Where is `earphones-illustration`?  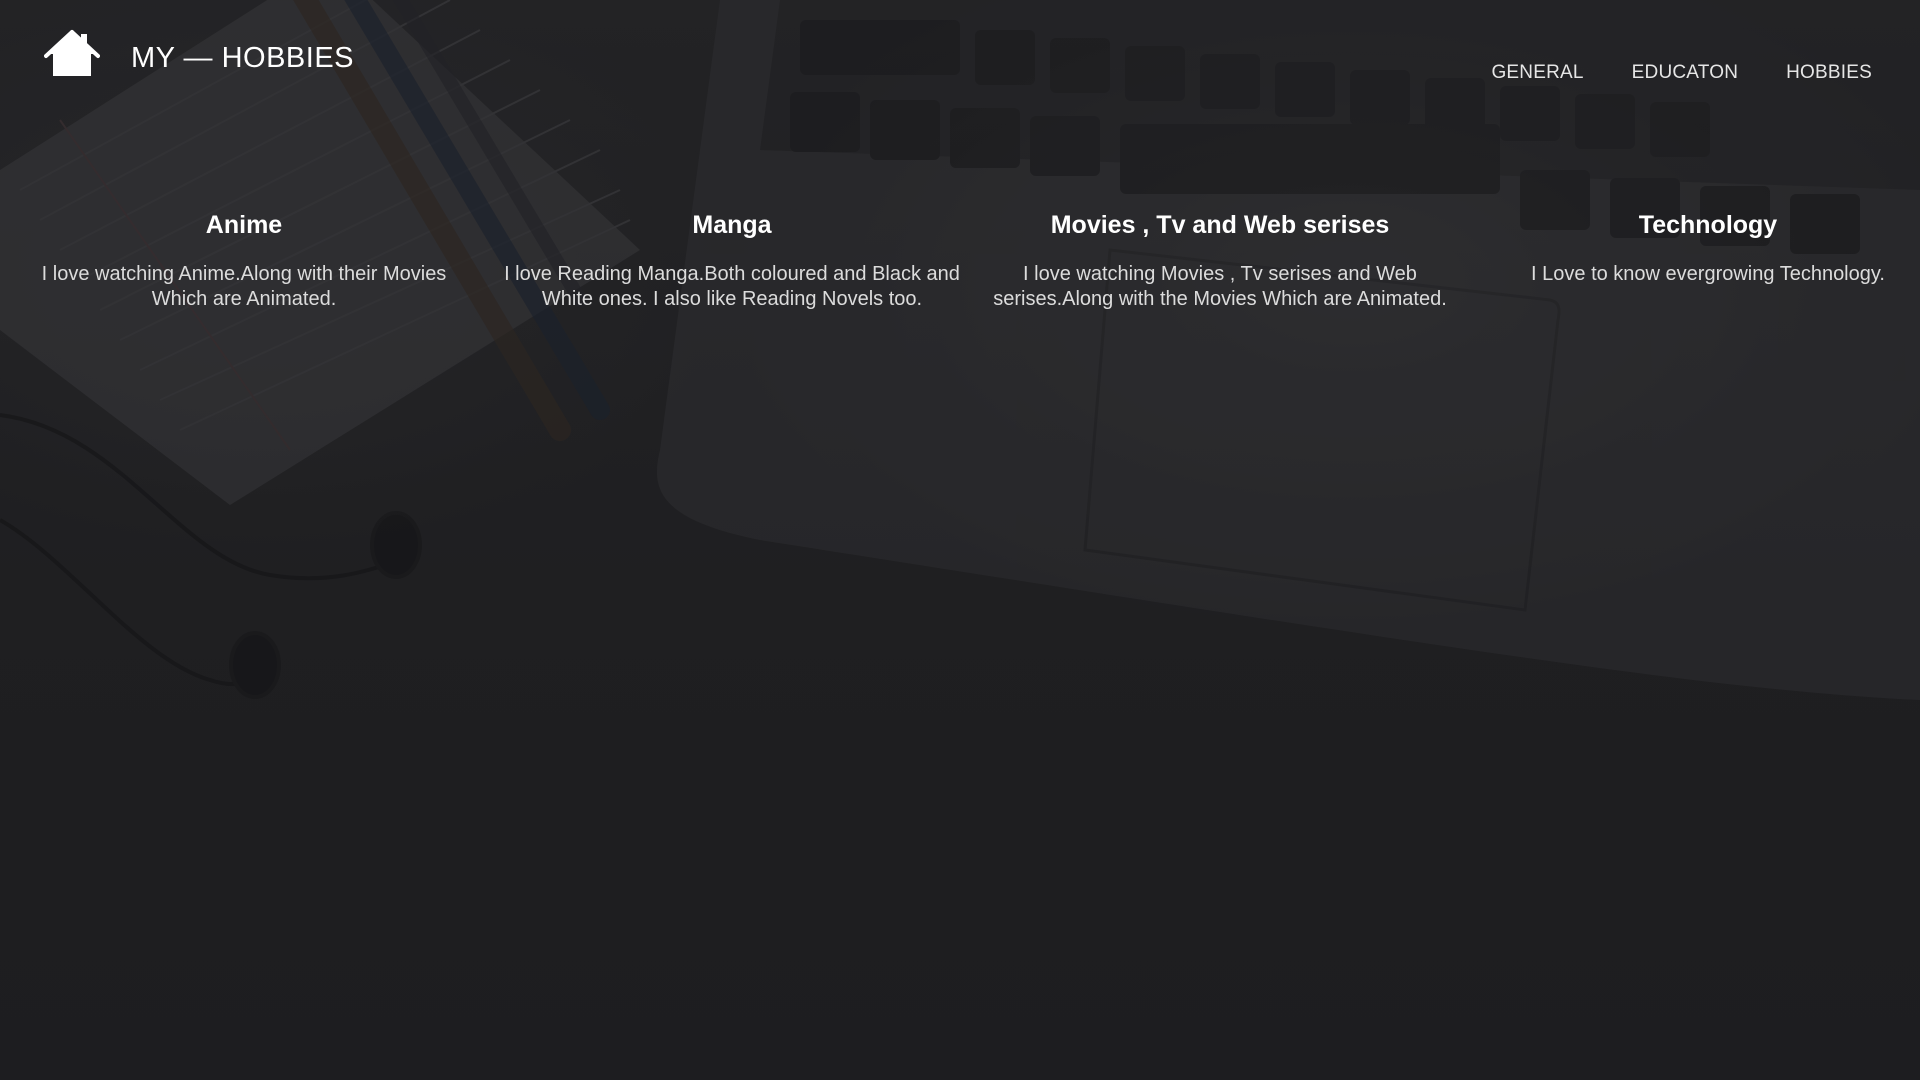 earphones-illustration is located at coordinates (211, 556).